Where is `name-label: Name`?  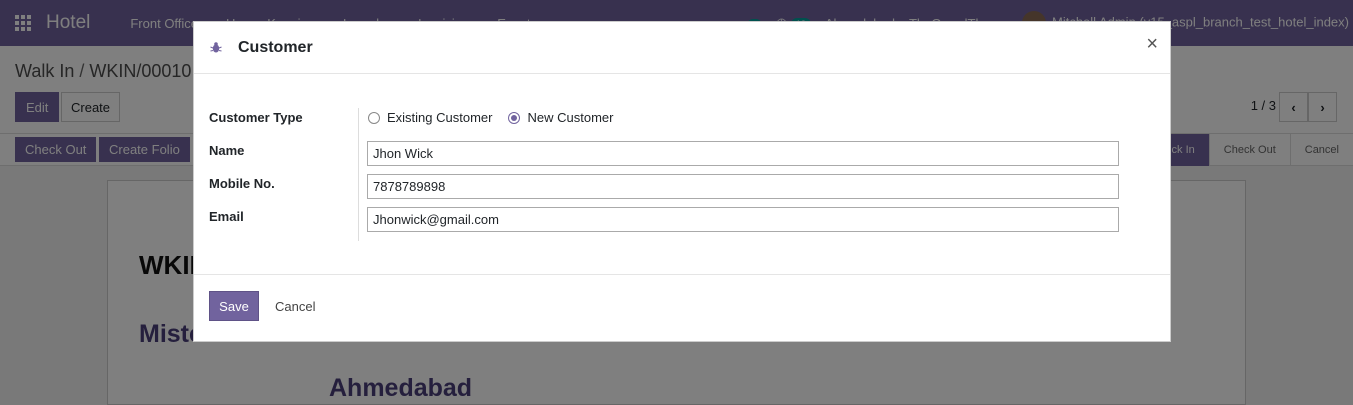
name-label: Name is located at coordinates (227, 150).